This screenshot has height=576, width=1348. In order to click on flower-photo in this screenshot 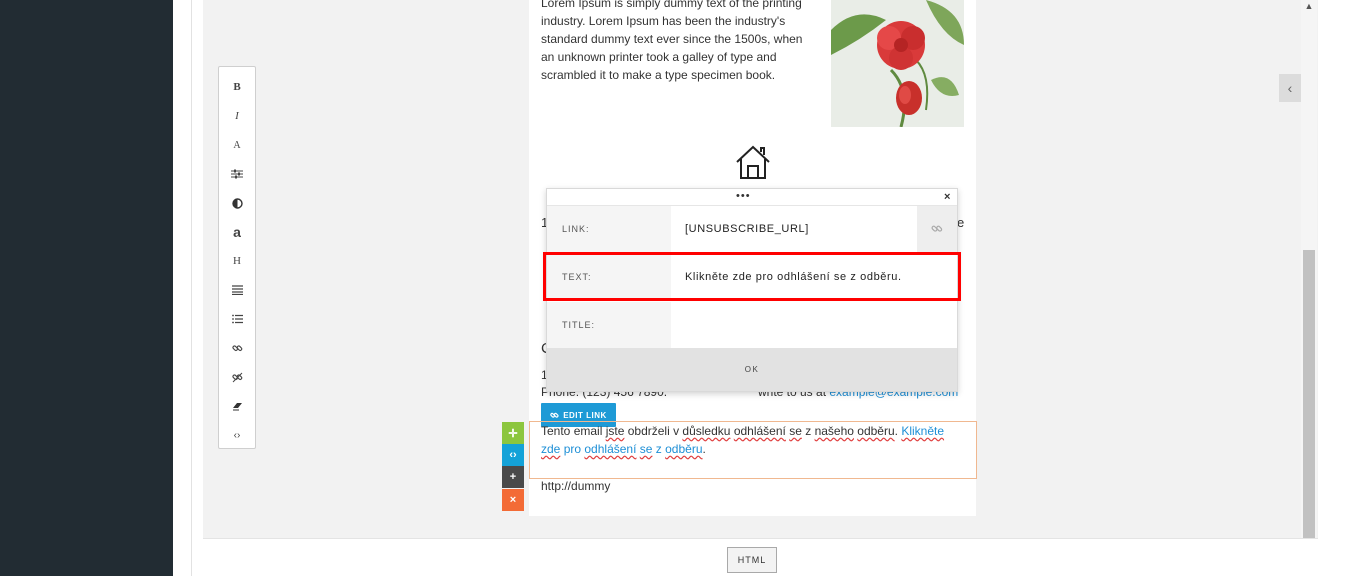, I will do `click(897, 63)`.